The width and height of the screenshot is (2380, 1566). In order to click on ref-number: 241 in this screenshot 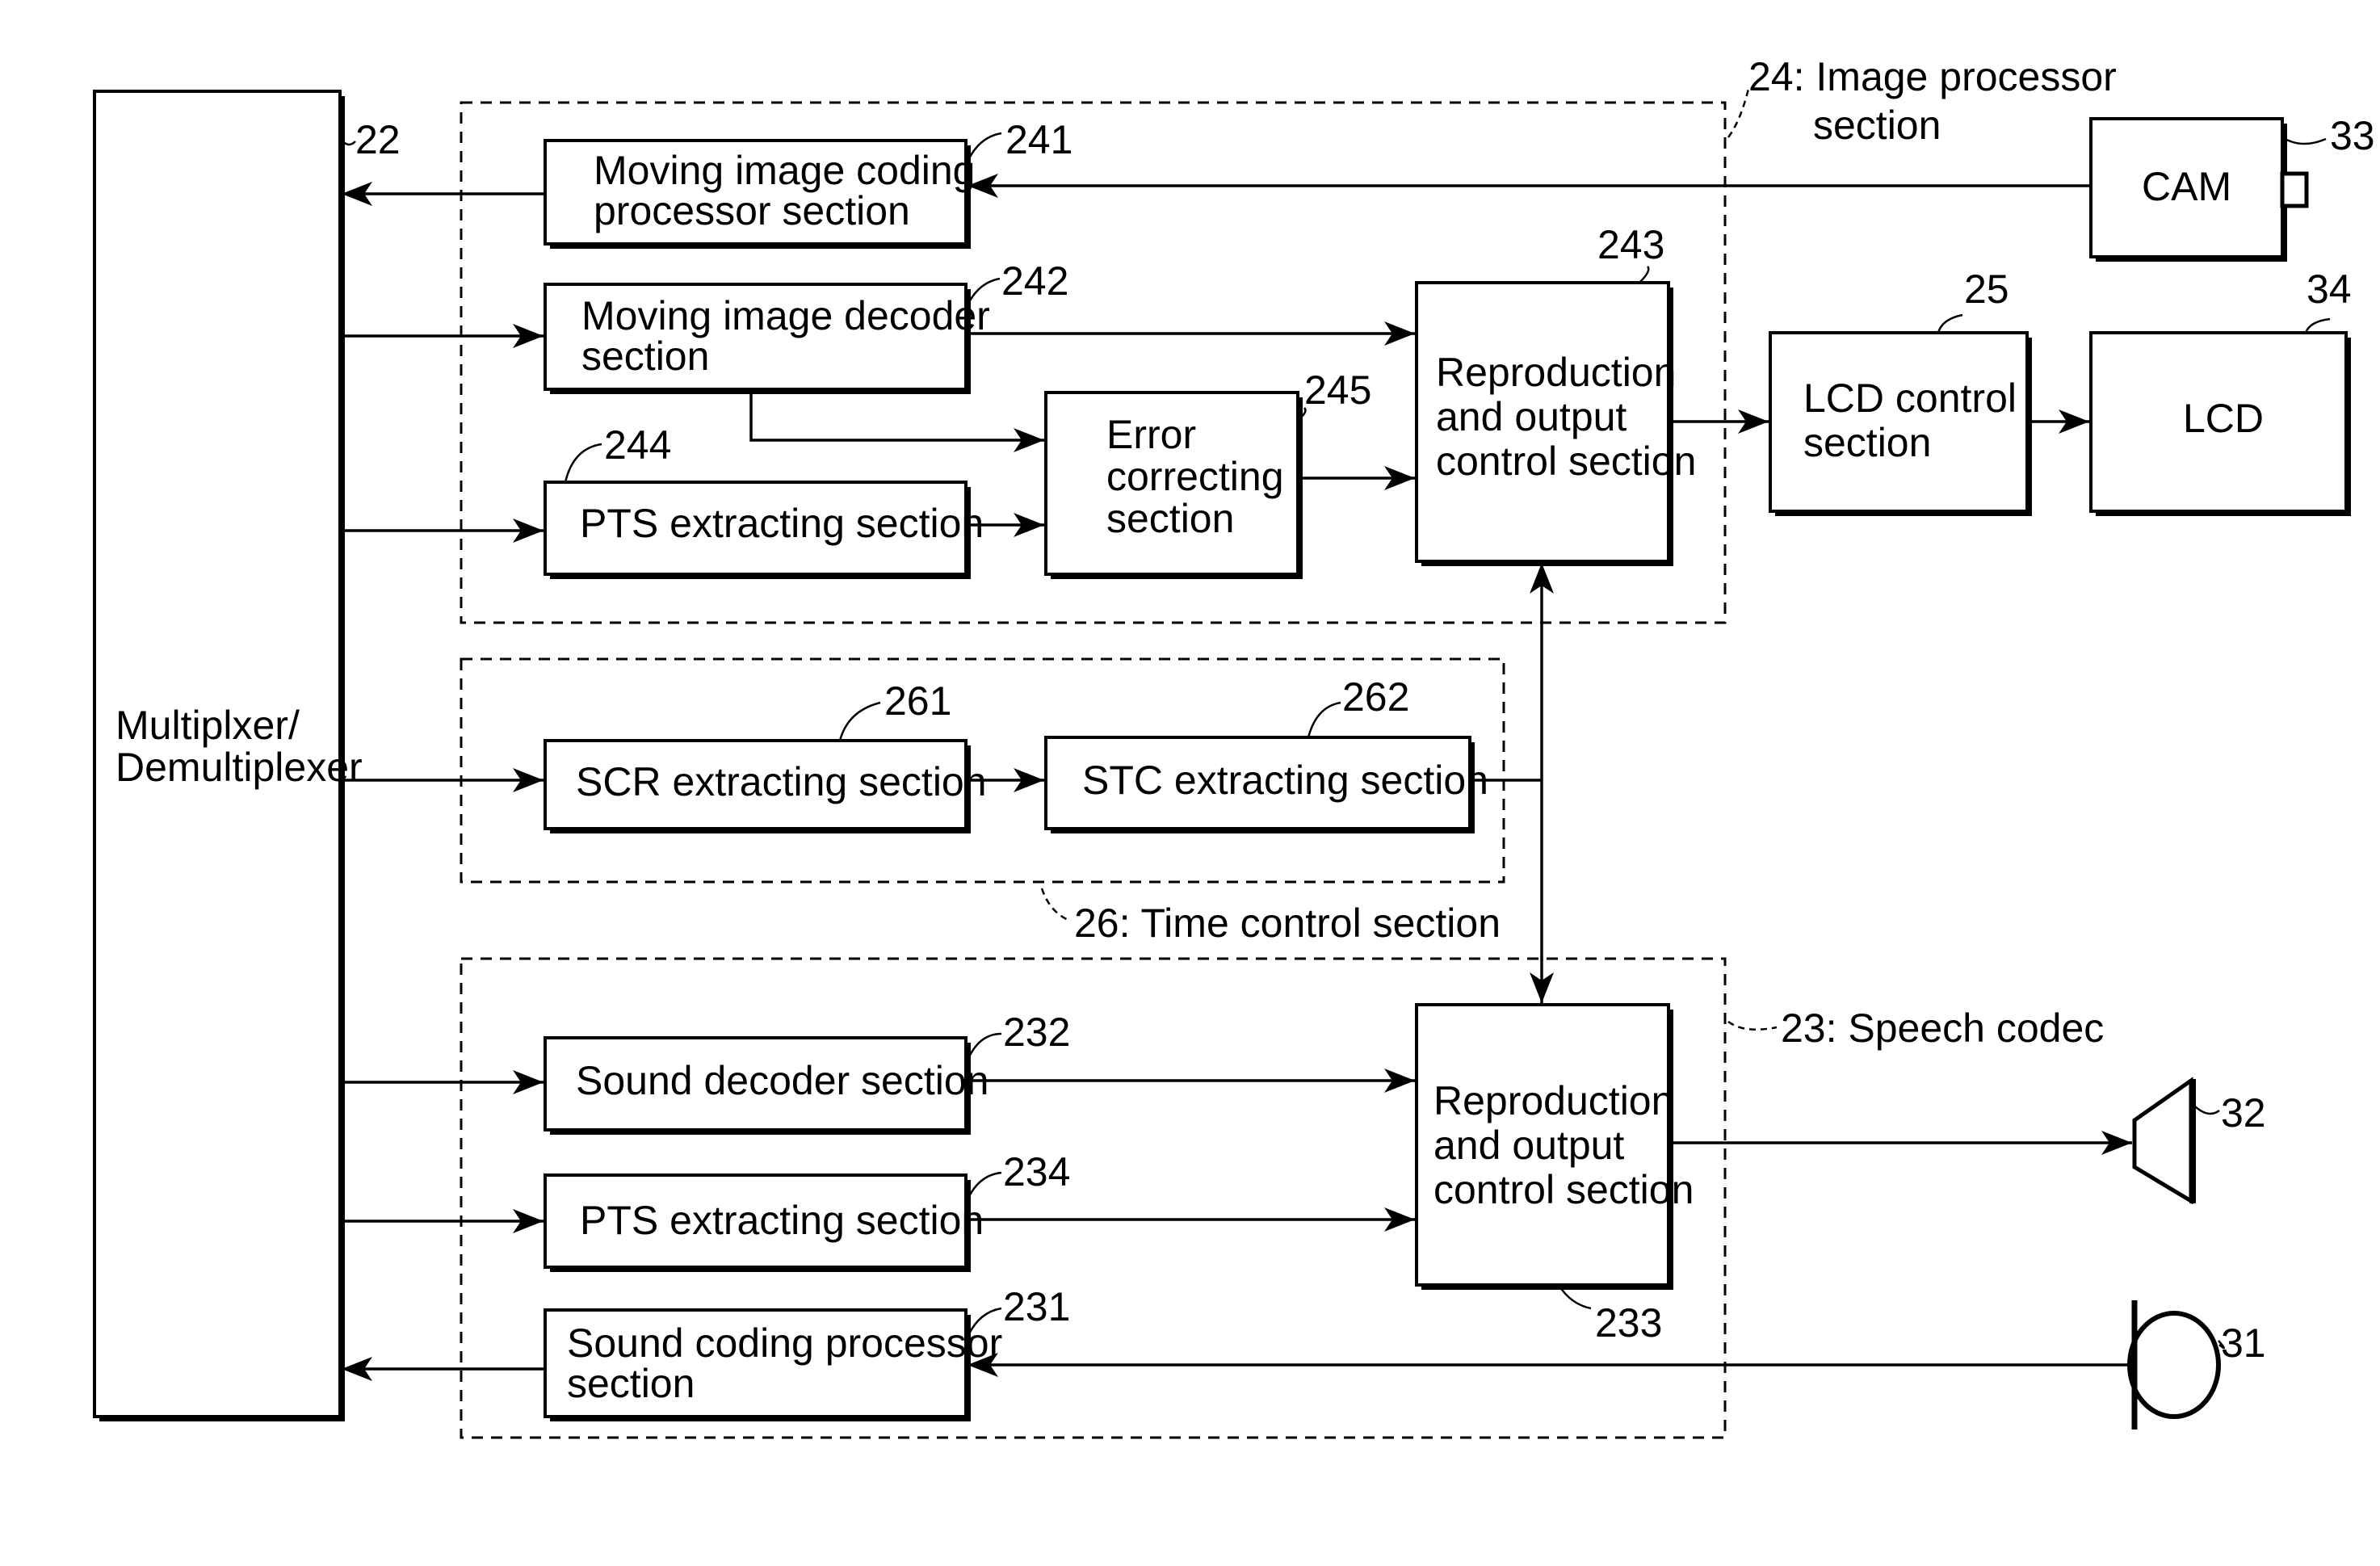, I will do `click(1038, 139)`.